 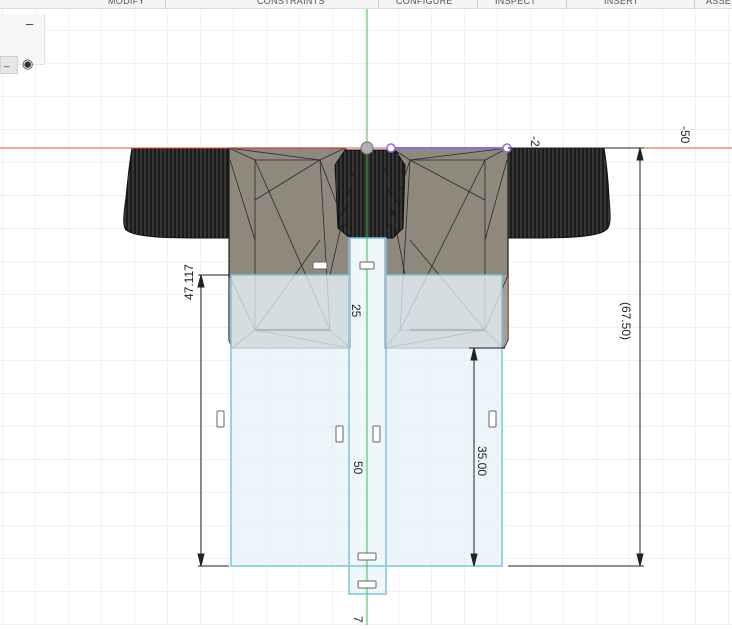 What do you see at coordinates (22, 44) in the screenshot?
I see `browser-panel: – _ ◉` at bounding box center [22, 44].